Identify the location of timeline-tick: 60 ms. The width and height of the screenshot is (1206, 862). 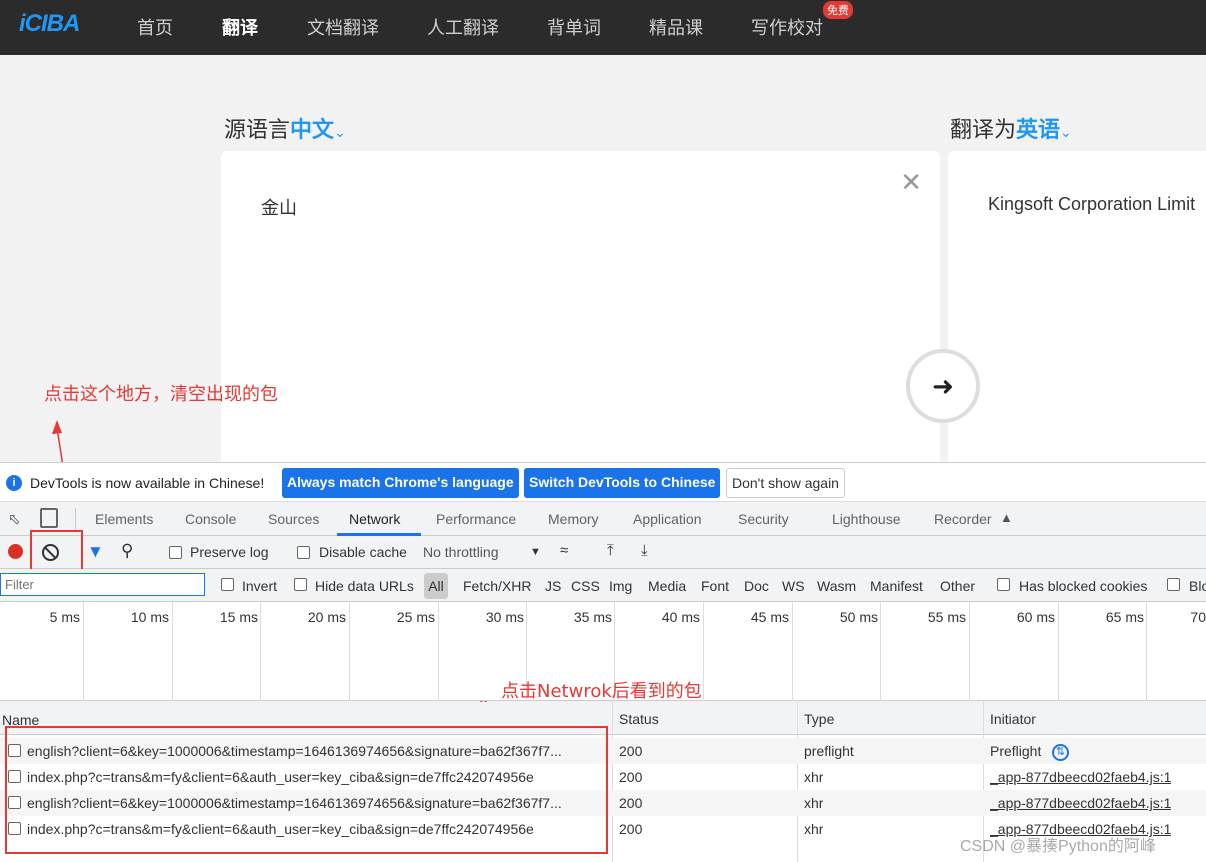
(1035, 617).